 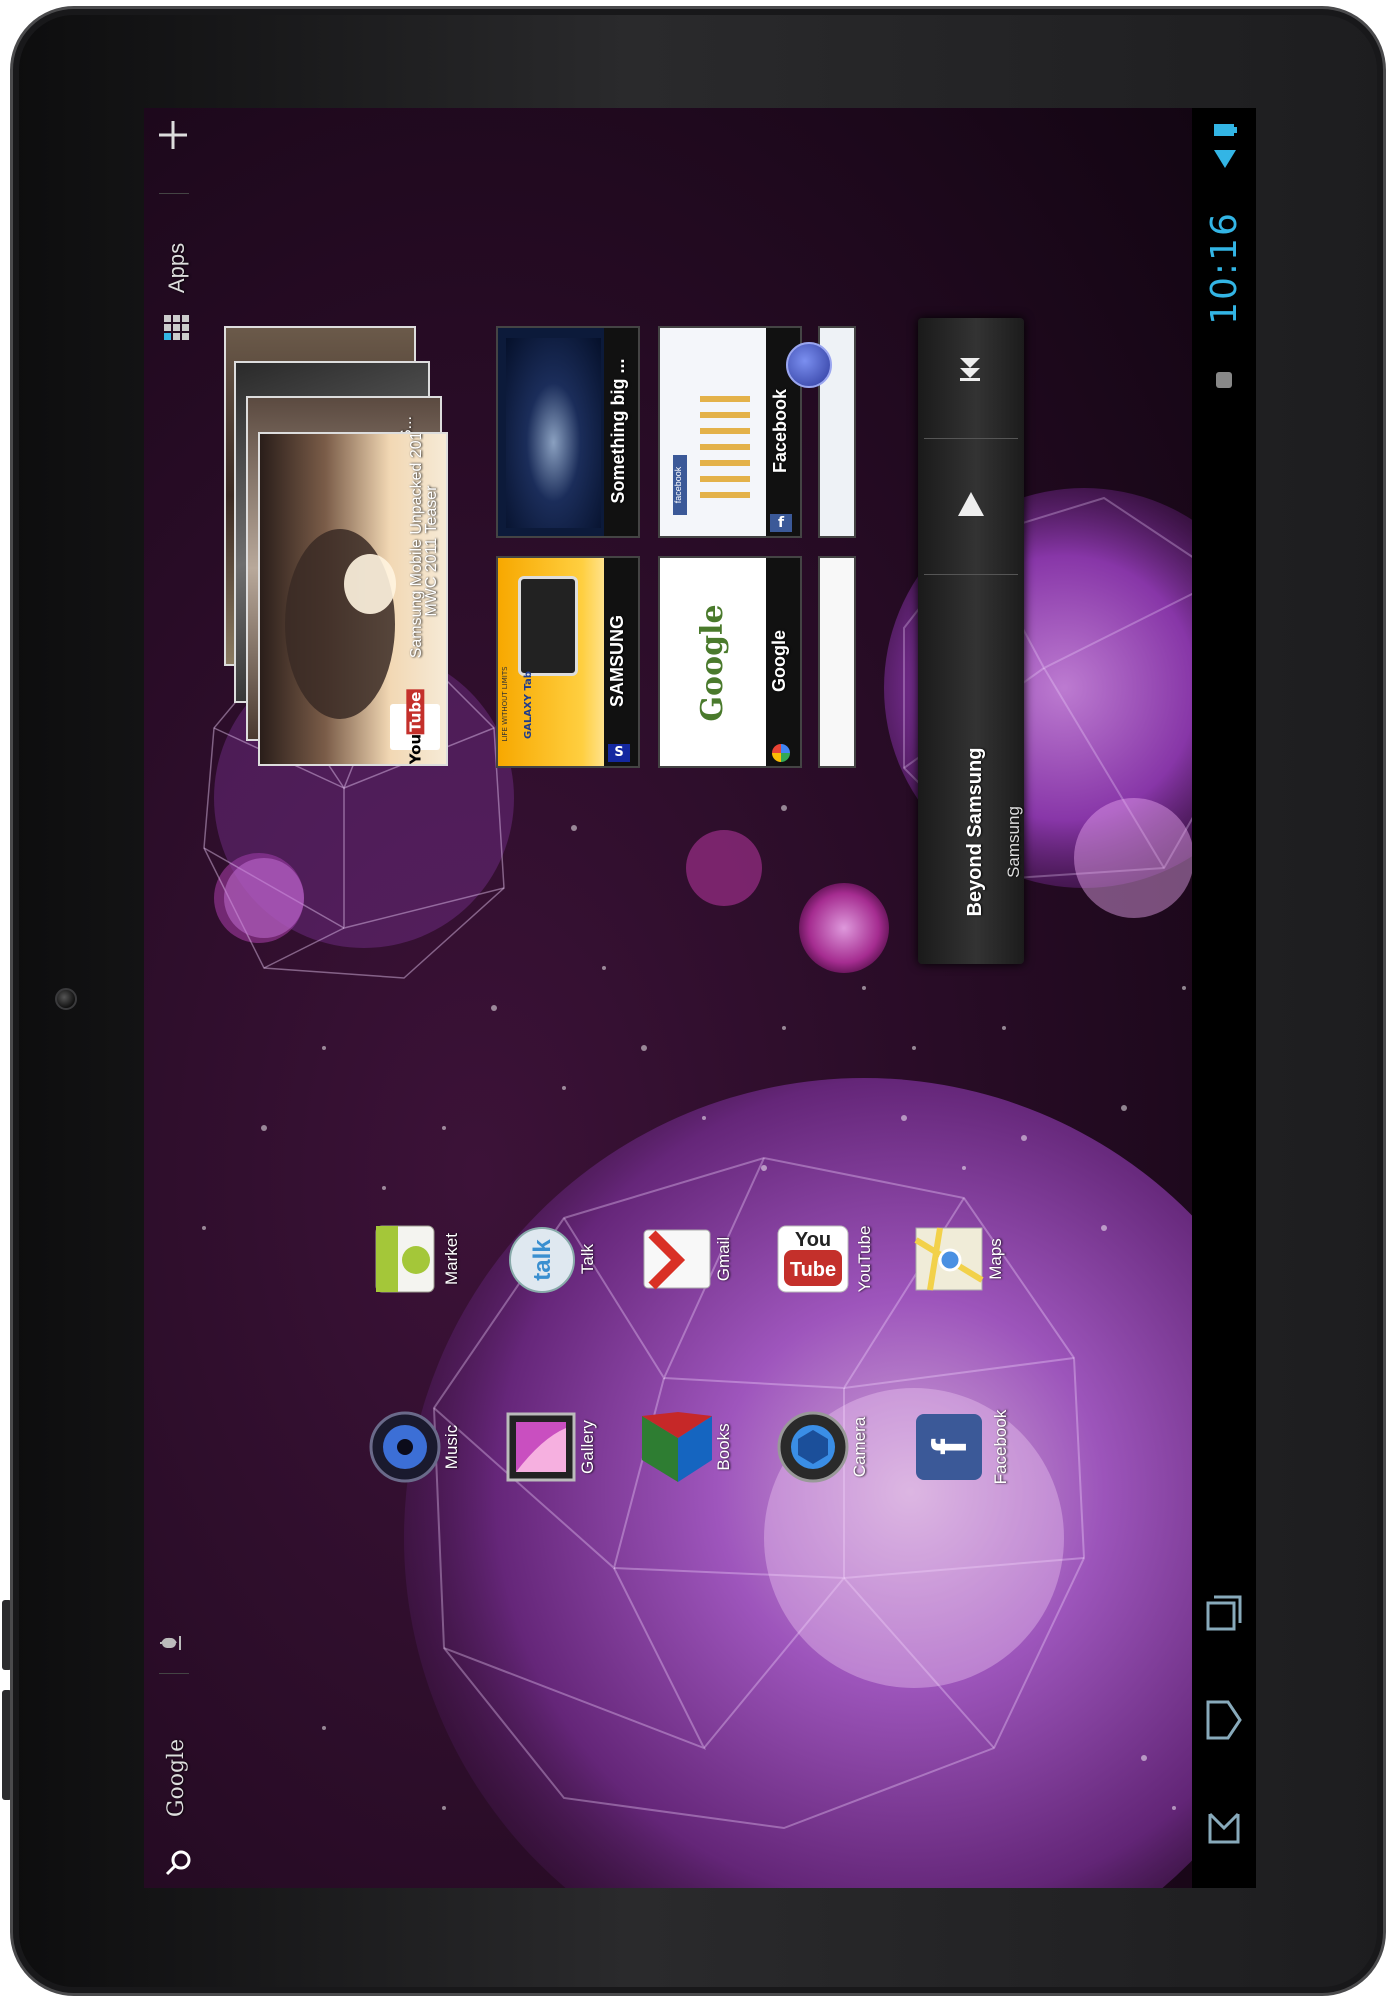 I want to click on clock-time: 10:16, so click(x=1224, y=268).